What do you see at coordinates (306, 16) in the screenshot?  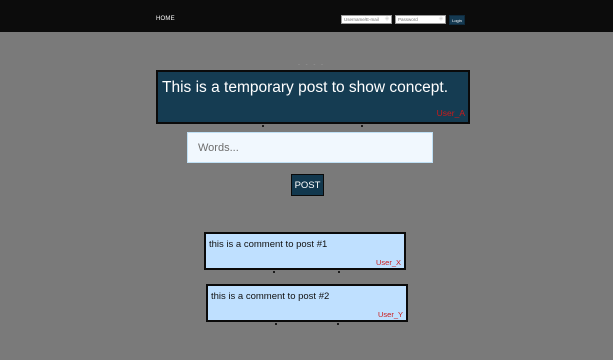 I see `top-nav-bar: HOME ◈ ◈ Login` at bounding box center [306, 16].